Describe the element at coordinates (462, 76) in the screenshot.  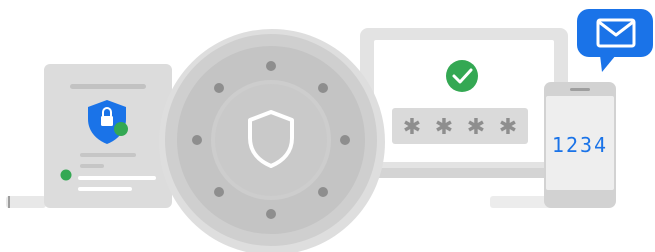
I see `check-icon` at that location.